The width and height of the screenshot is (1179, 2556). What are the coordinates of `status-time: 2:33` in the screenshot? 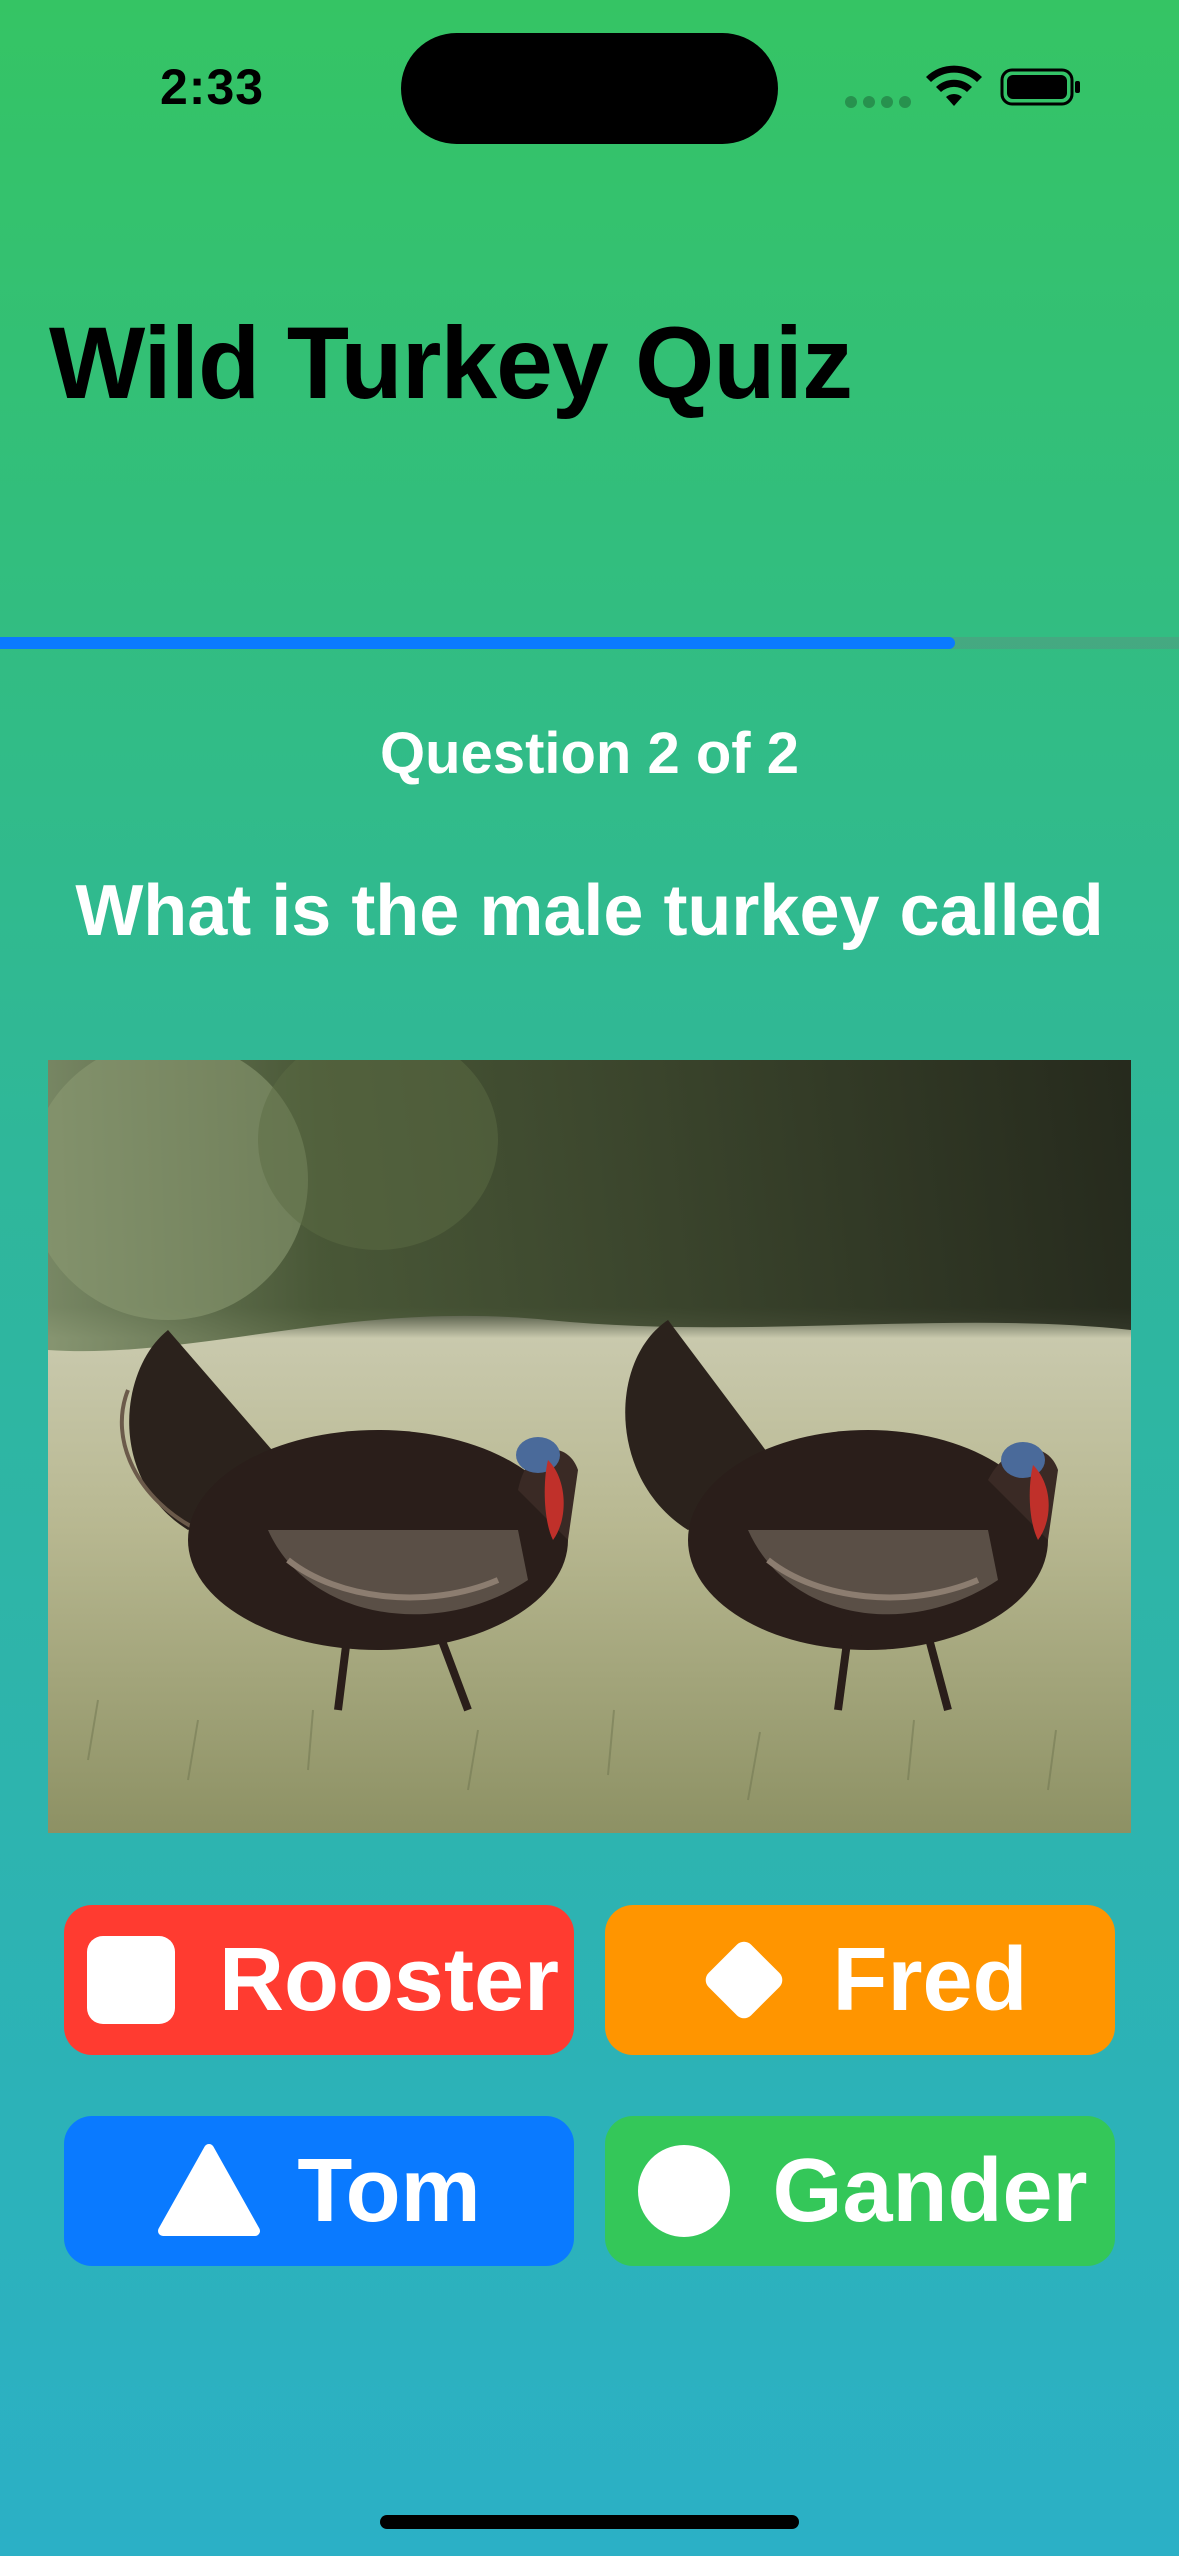 It's located at (212, 87).